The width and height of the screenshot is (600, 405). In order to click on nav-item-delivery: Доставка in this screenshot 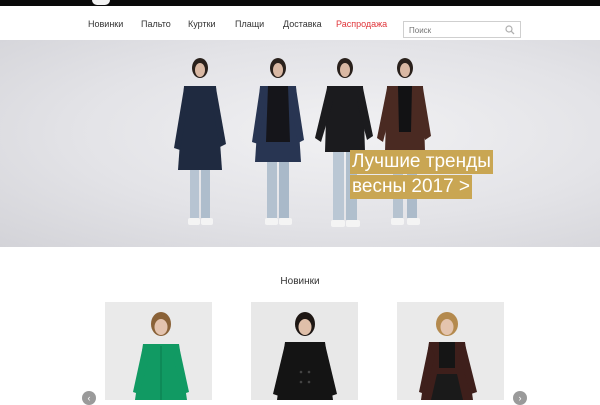, I will do `click(302, 24)`.